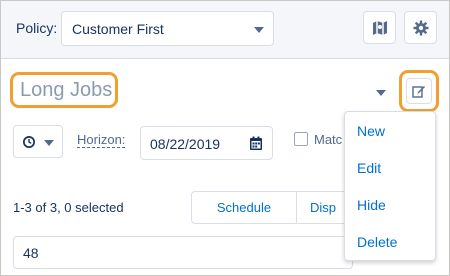 Image resolution: width=450 pixels, height=276 pixels. I want to click on edit-button-highlight, so click(419, 91).